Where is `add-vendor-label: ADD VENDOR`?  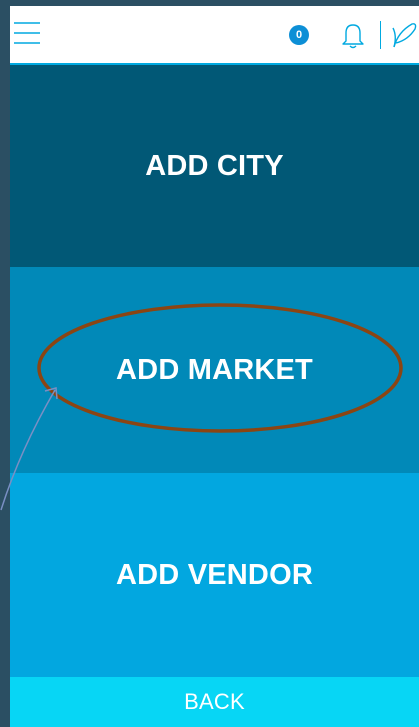
add-vendor-label: ADD VENDOR is located at coordinates (214, 574).